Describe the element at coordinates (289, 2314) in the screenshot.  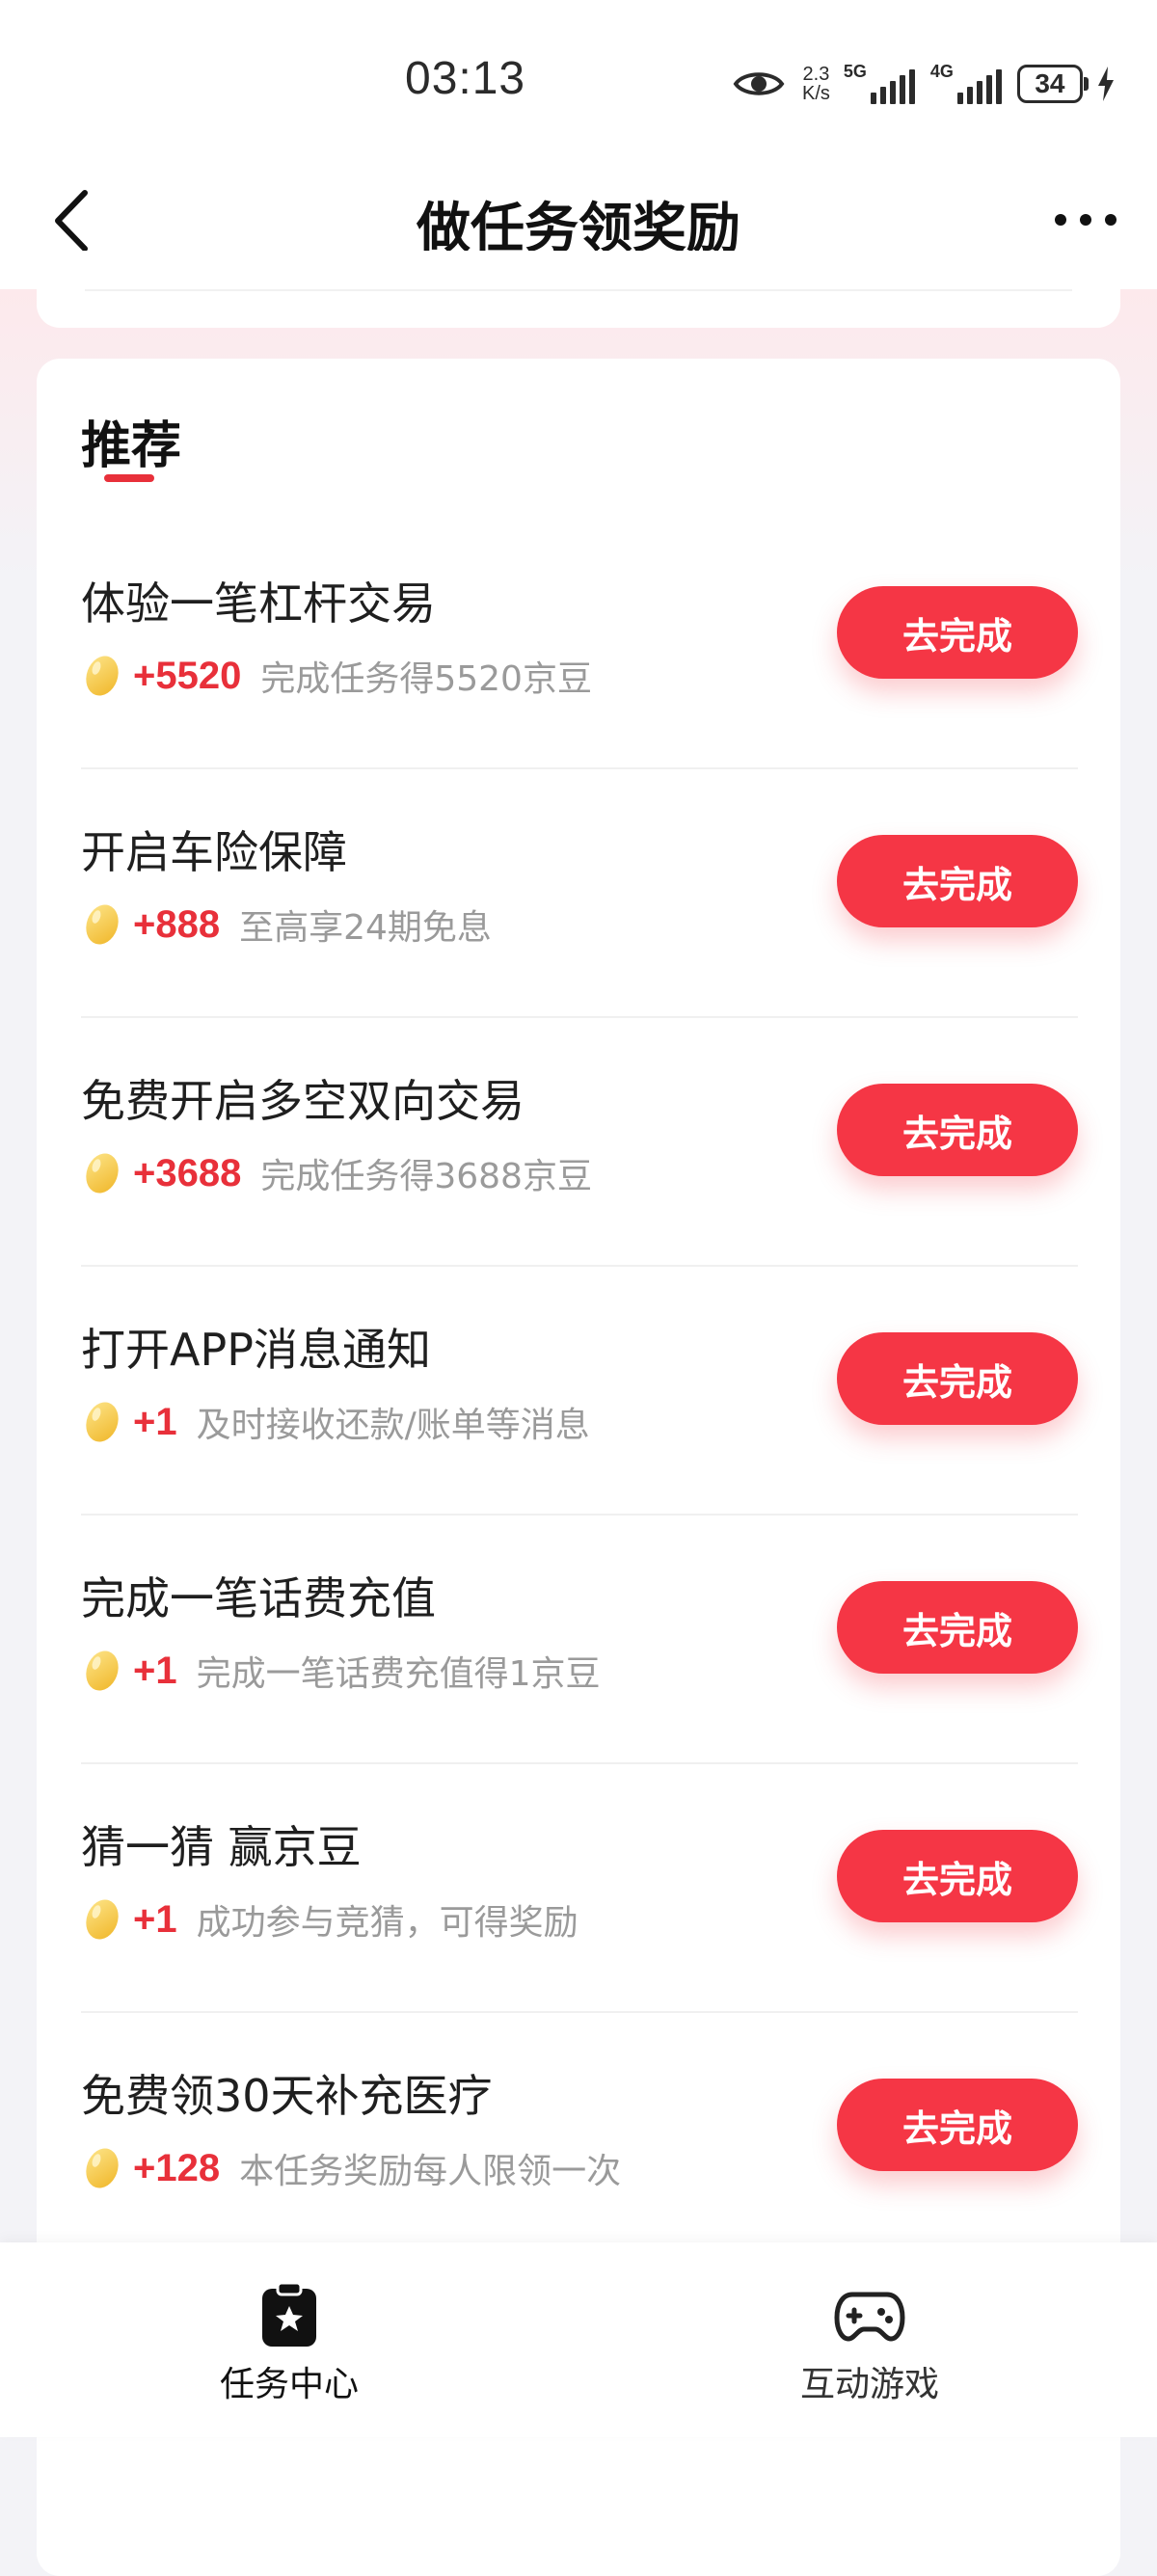
I see `task-center-icon` at that location.